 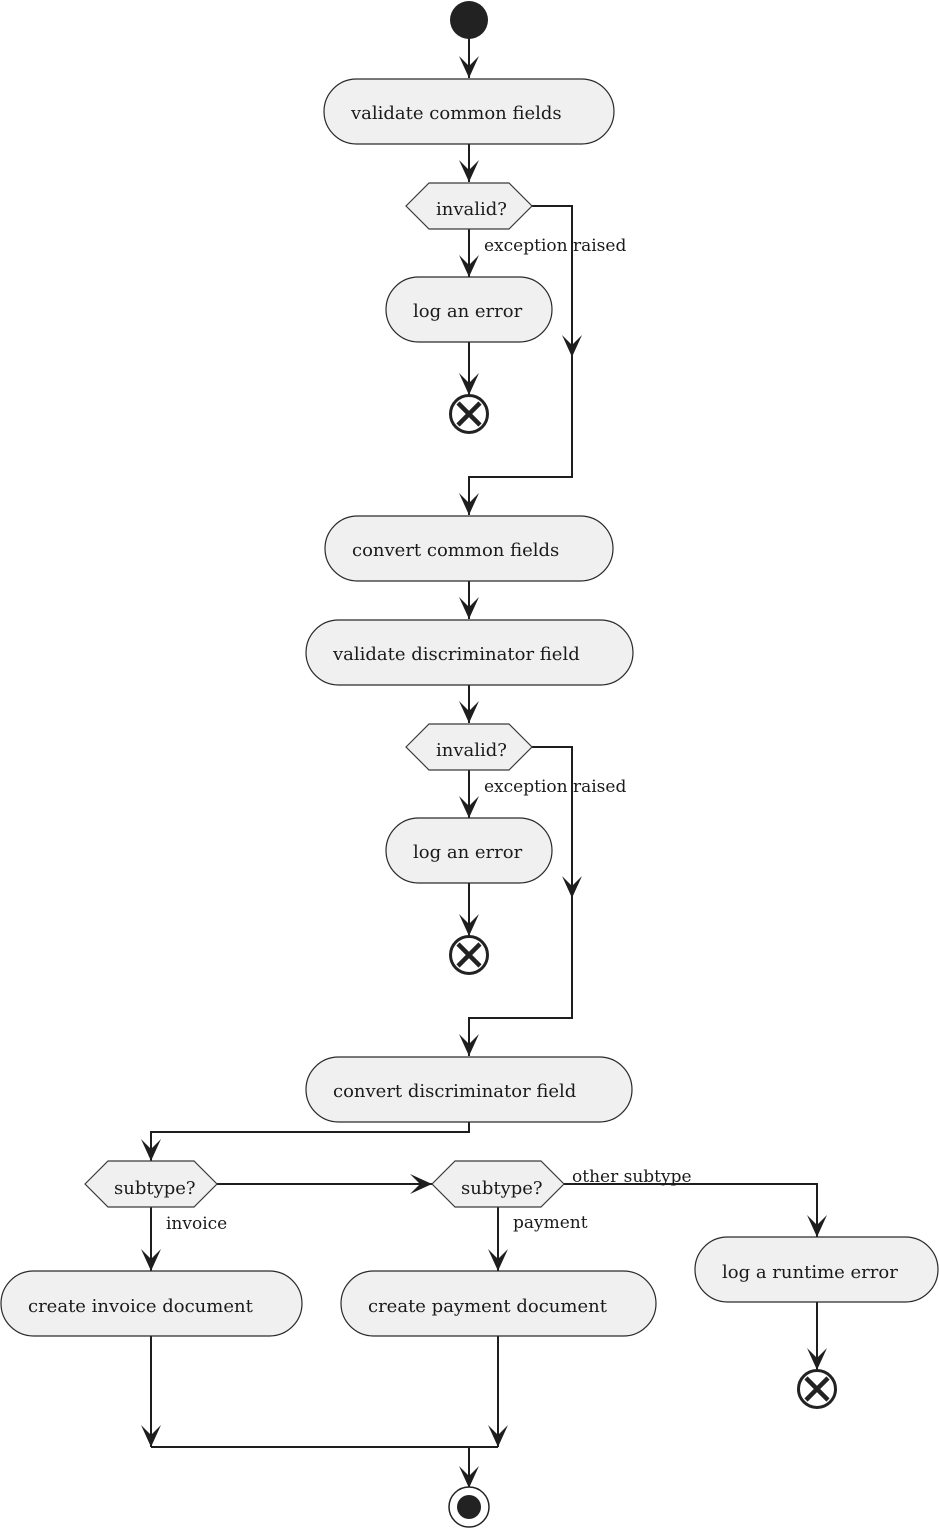 I want to click on action-create-payment-document: create payment document, so click(x=498, y=1303).